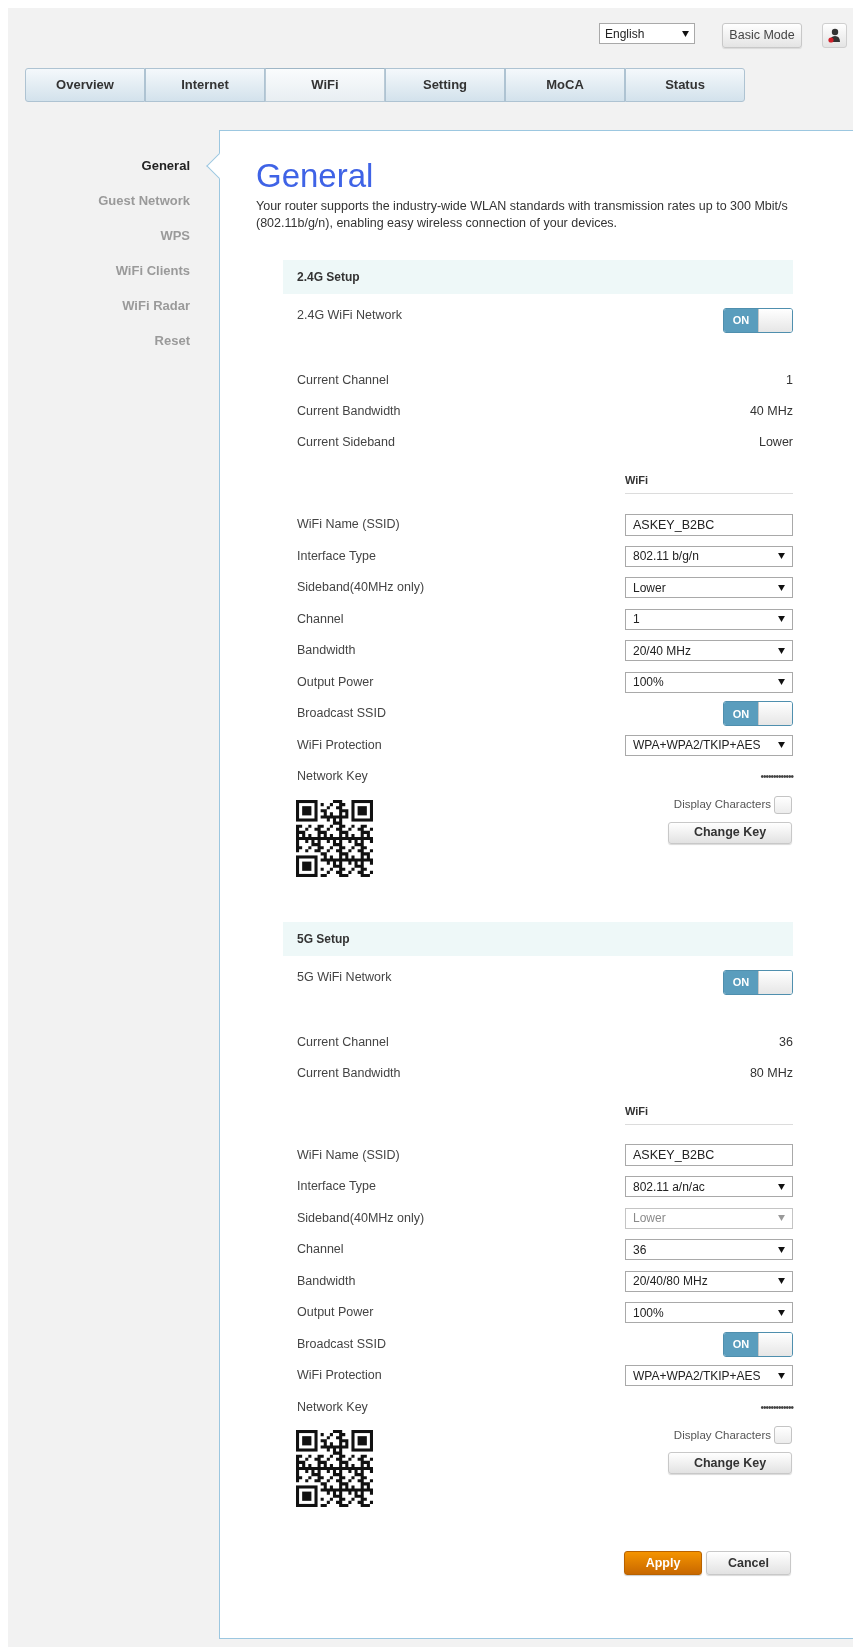 The height and width of the screenshot is (1647, 853). Describe the element at coordinates (709, 588) in the screenshot. I see `dropdown: Lower` at that location.